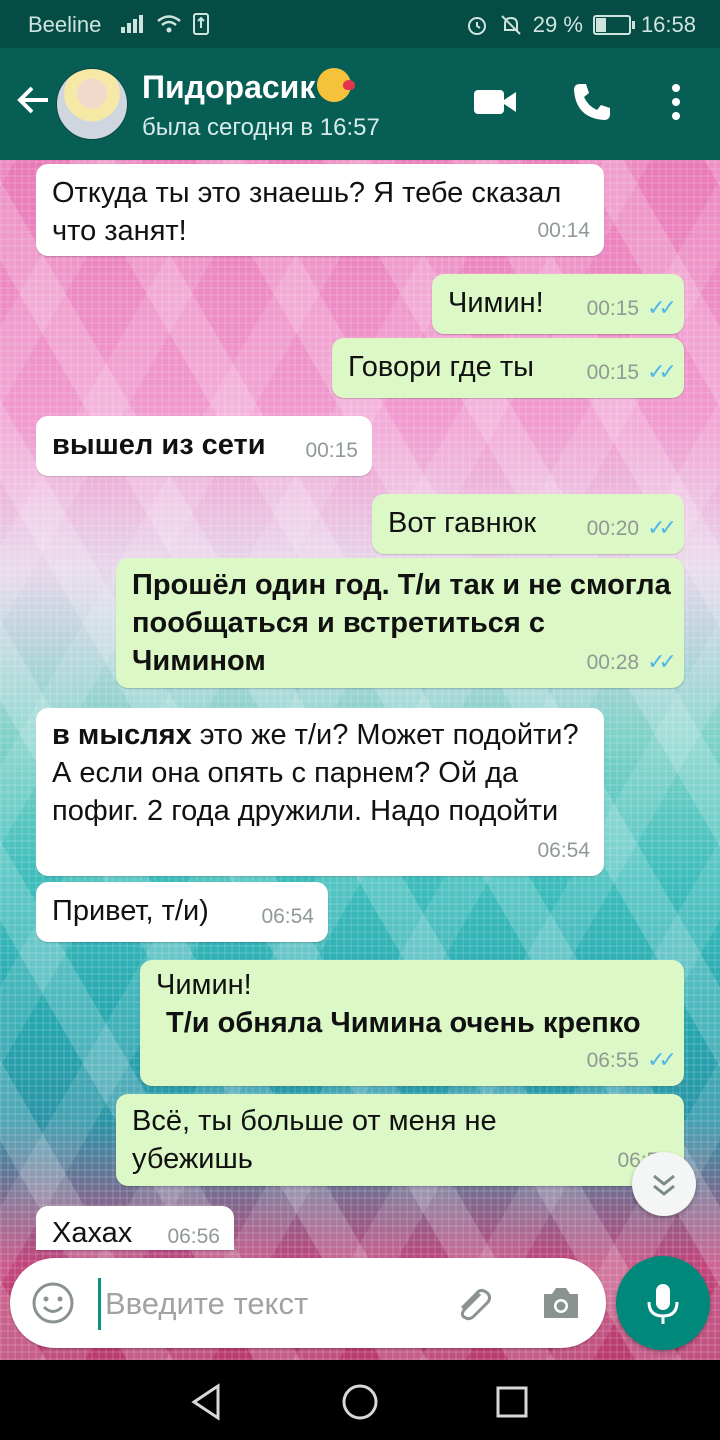 The image size is (720, 1440). I want to click on voice-message-button, so click(663, 1303).